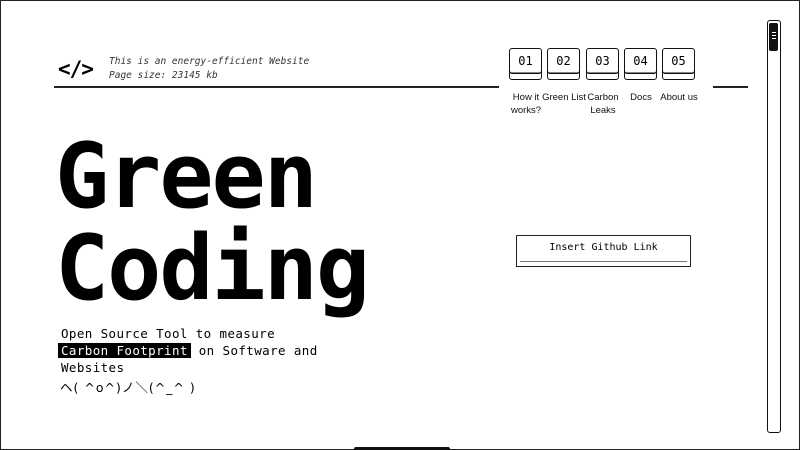 The height and width of the screenshot is (450, 800). Describe the element at coordinates (641, 83) in the screenshot. I see `nav-item-docs: 04 Docs` at that location.